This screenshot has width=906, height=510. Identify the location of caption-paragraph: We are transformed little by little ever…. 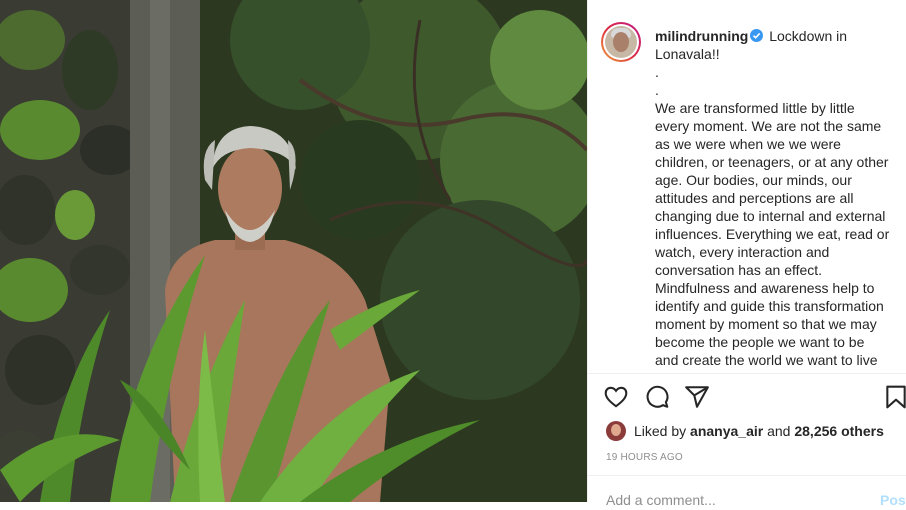
(772, 236).